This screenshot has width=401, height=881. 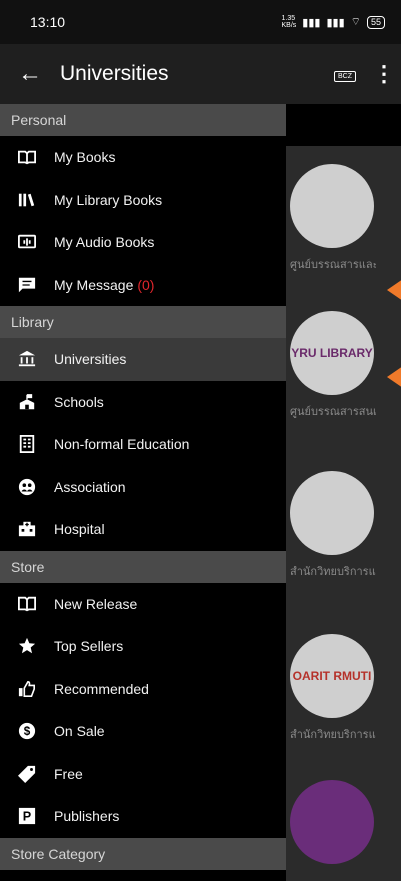 I want to click on data-speed: 1.35 KB/s, so click(x=289, y=22).